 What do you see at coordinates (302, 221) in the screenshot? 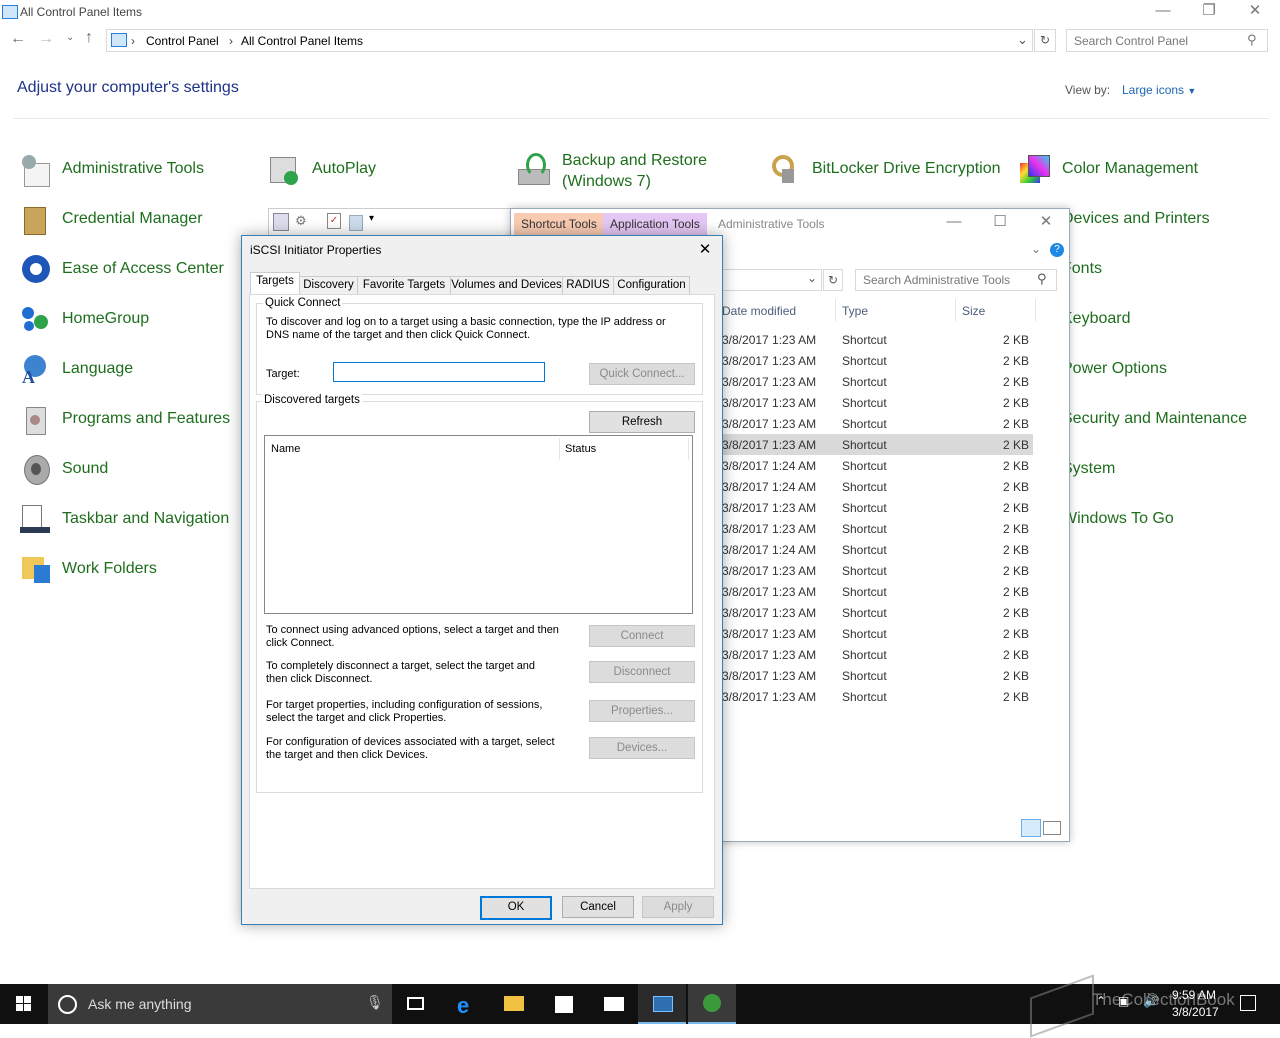
I see `properties-icon: ⚙` at bounding box center [302, 221].